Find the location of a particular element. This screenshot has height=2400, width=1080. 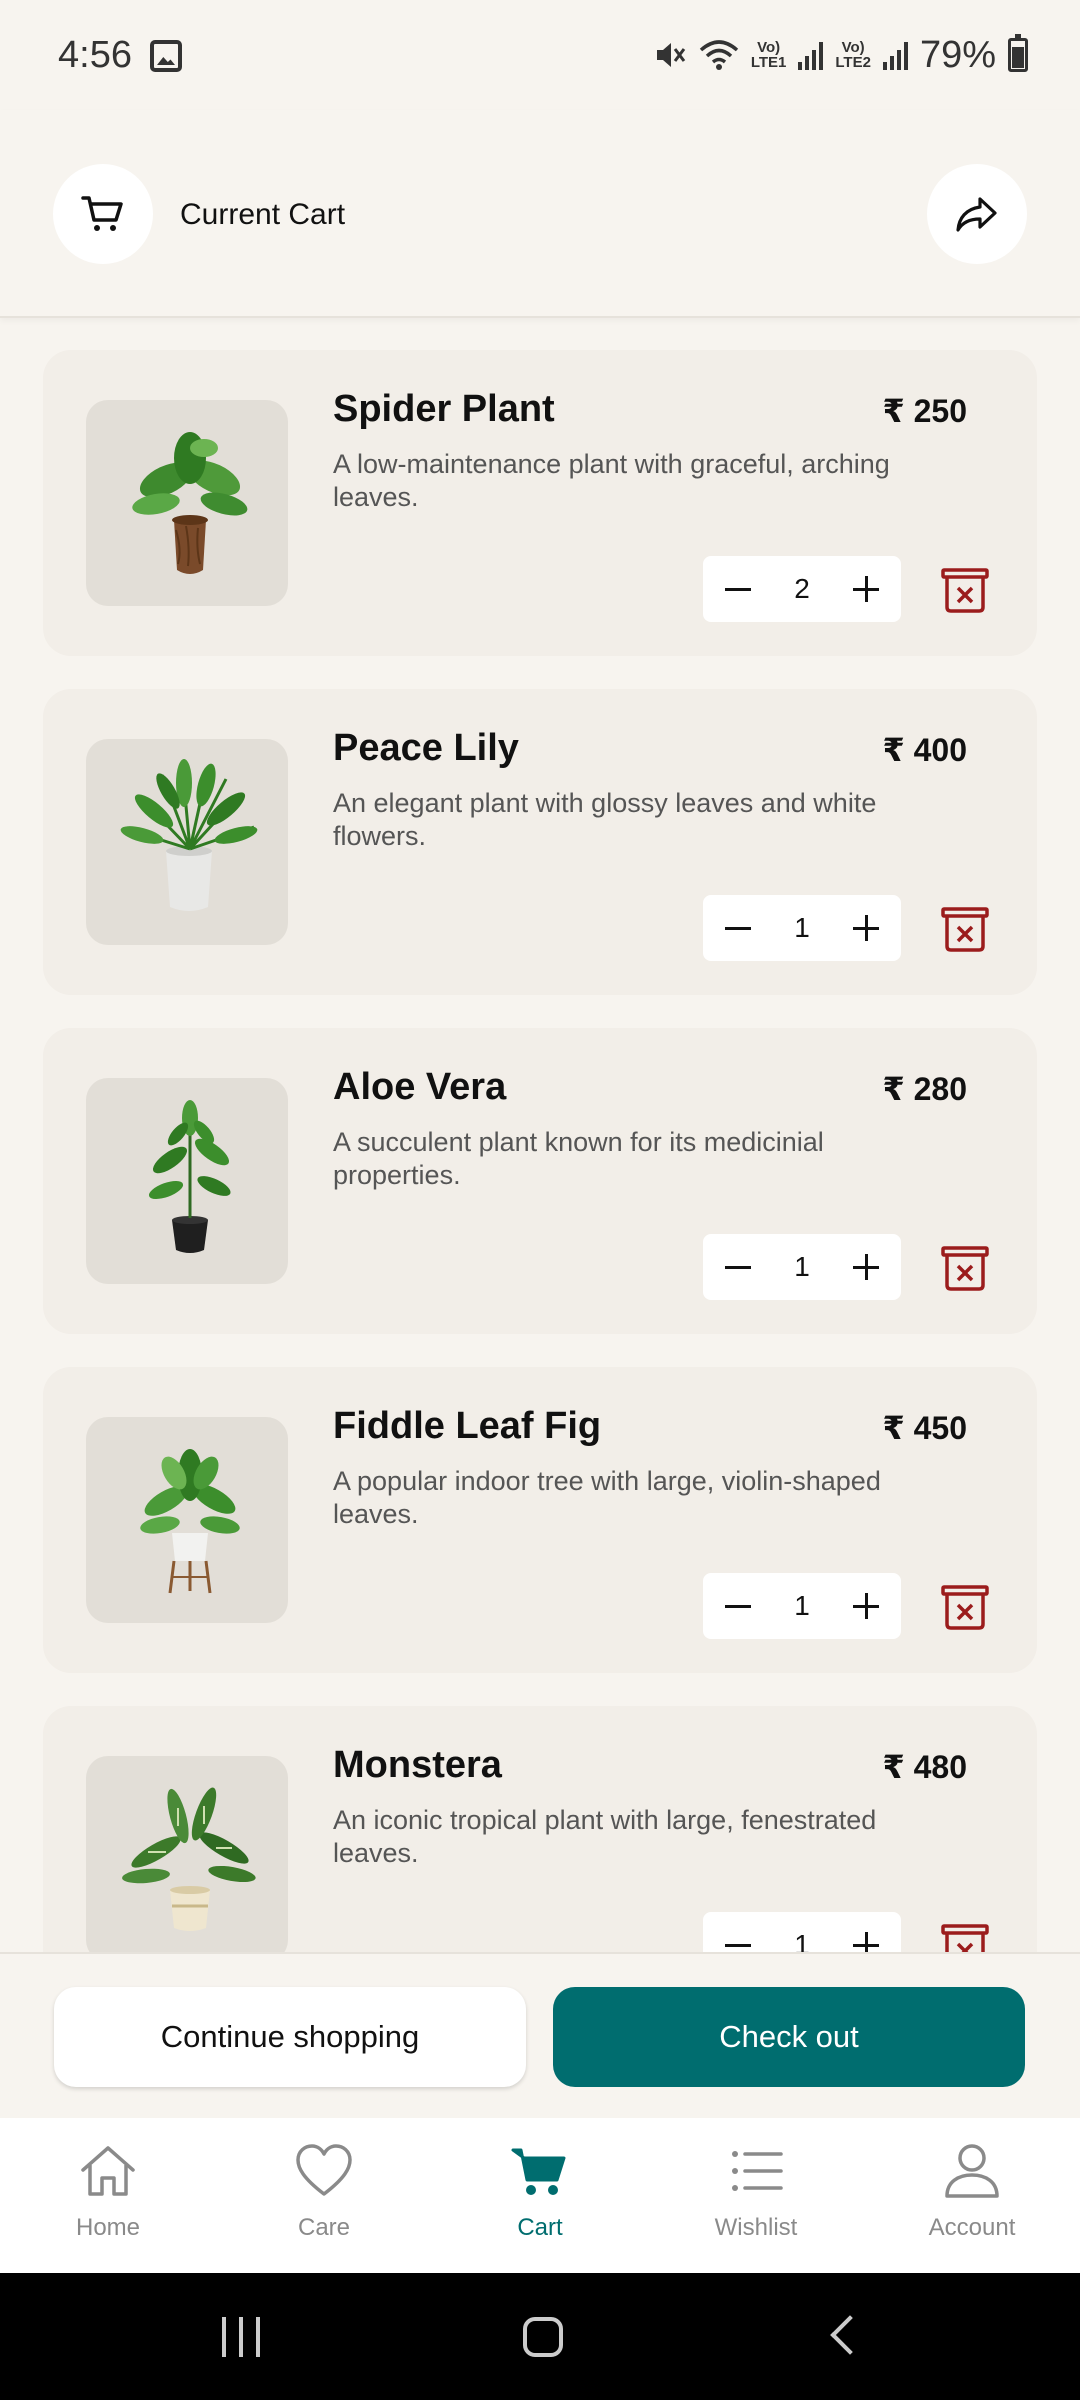

gallery-notification-icon is located at coordinates (166, 56).